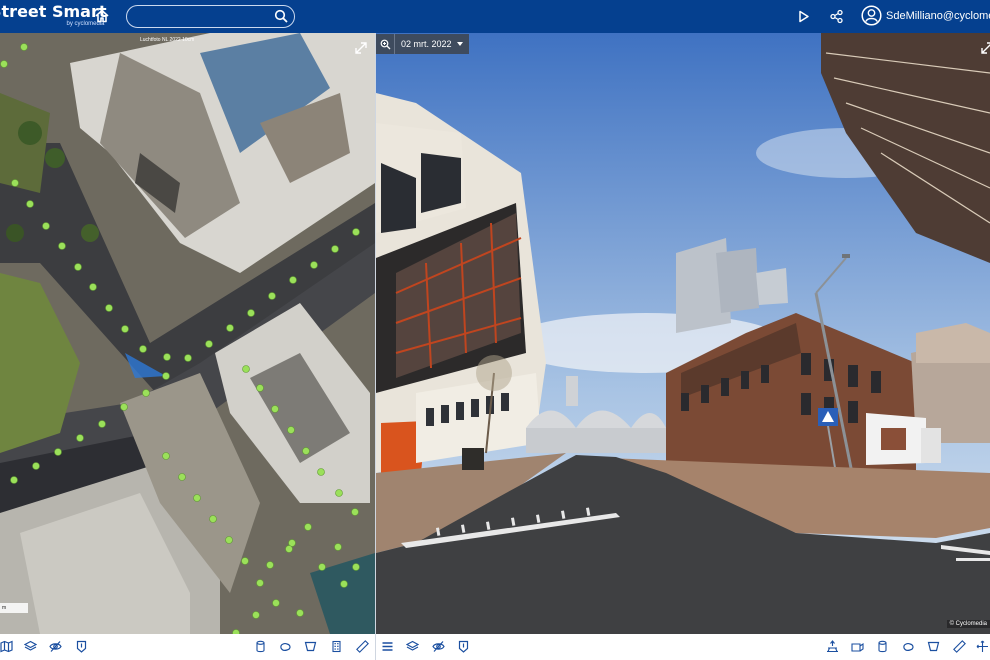 The height and width of the screenshot is (660, 990). I want to click on move-icon, so click(982, 646).